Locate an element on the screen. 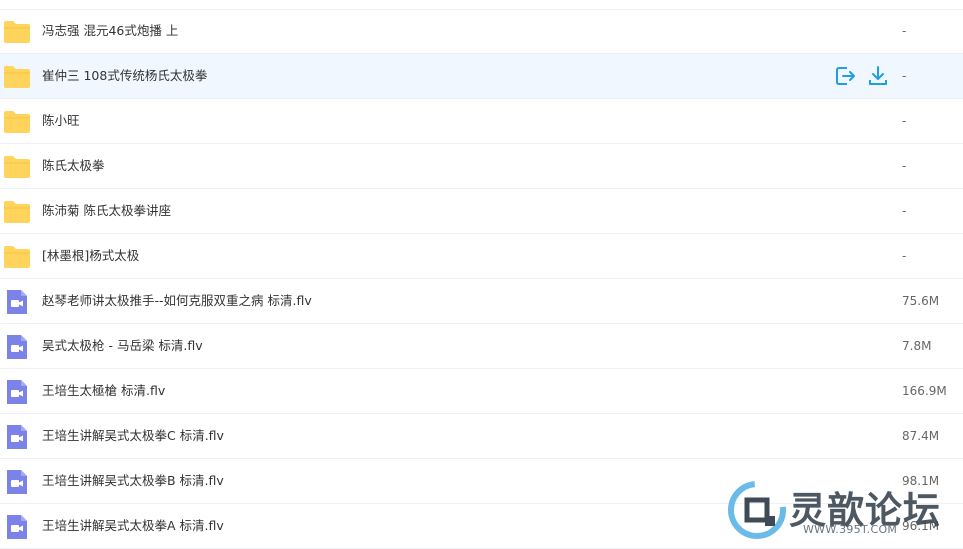 This screenshot has width=963, height=549. file-name: 冯志强 混元46式炮播 上 is located at coordinates (110, 30).